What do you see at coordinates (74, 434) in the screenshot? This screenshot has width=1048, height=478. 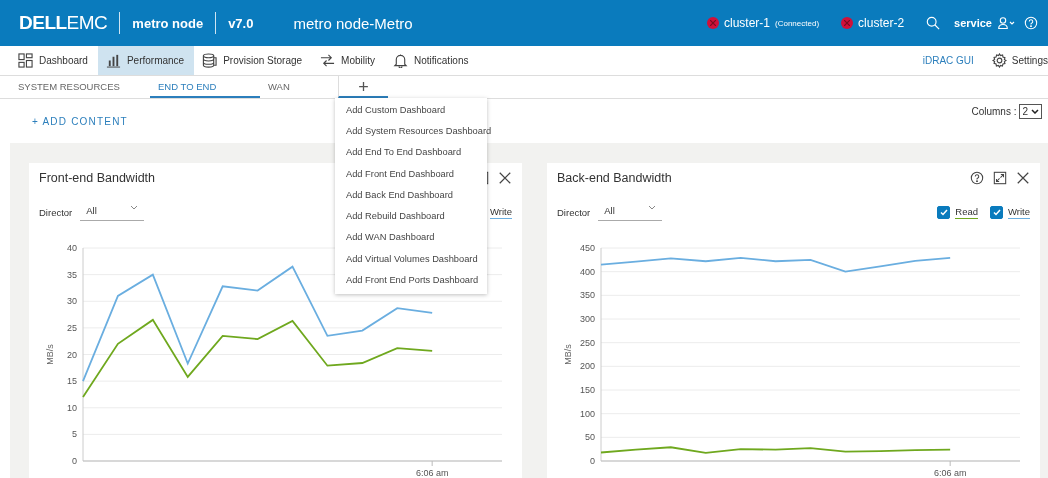 I see `axis-tick-label: 5` at bounding box center [74, 434].